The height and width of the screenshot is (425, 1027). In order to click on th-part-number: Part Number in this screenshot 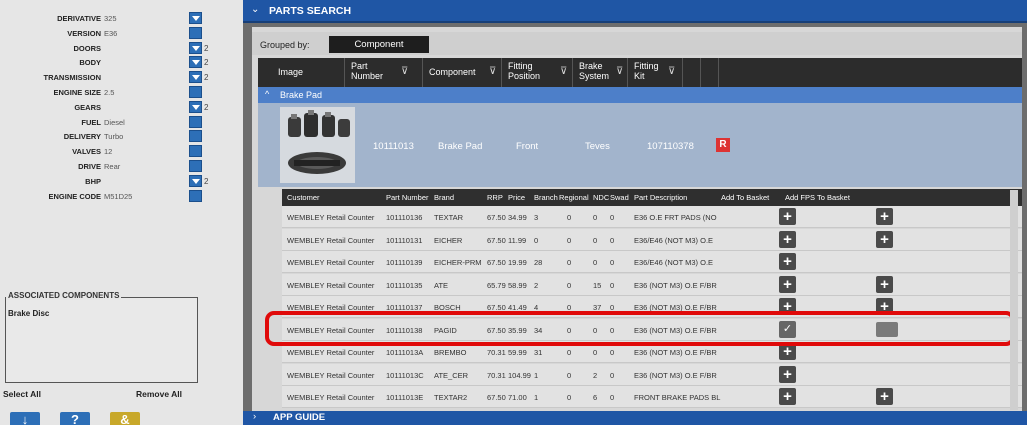, I will do `click(407, 197)`.